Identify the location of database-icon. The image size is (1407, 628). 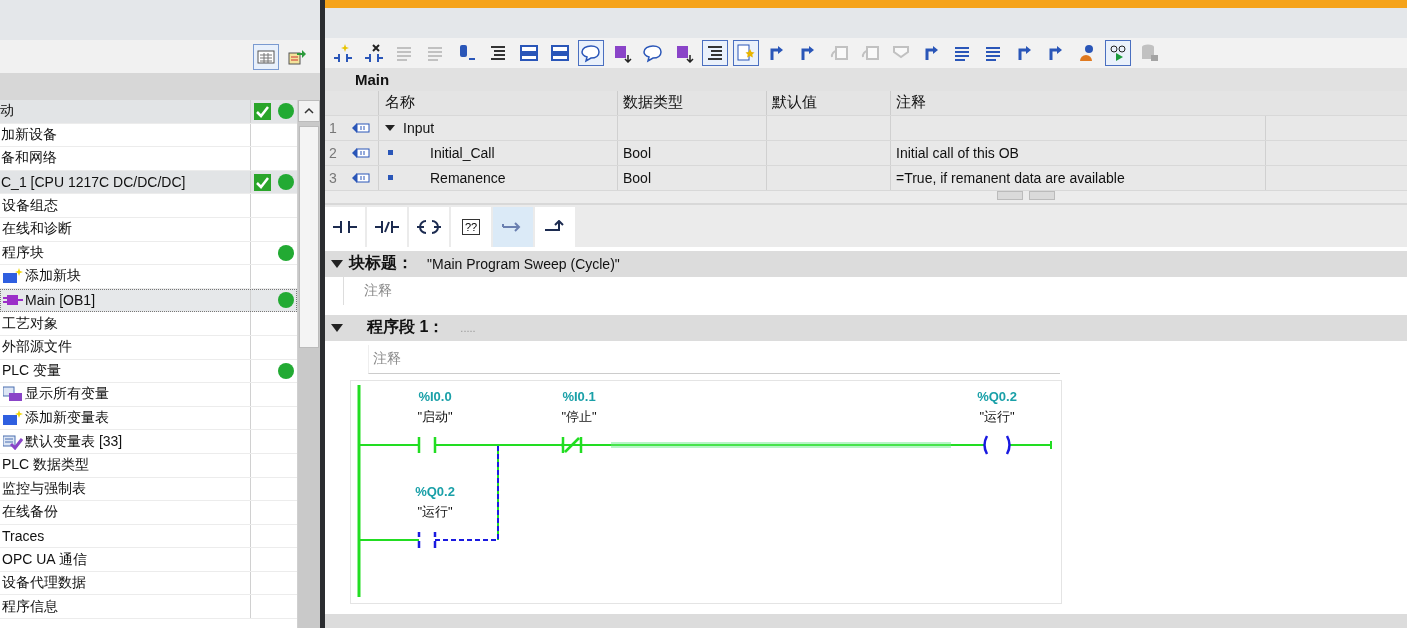
(1149, 53).